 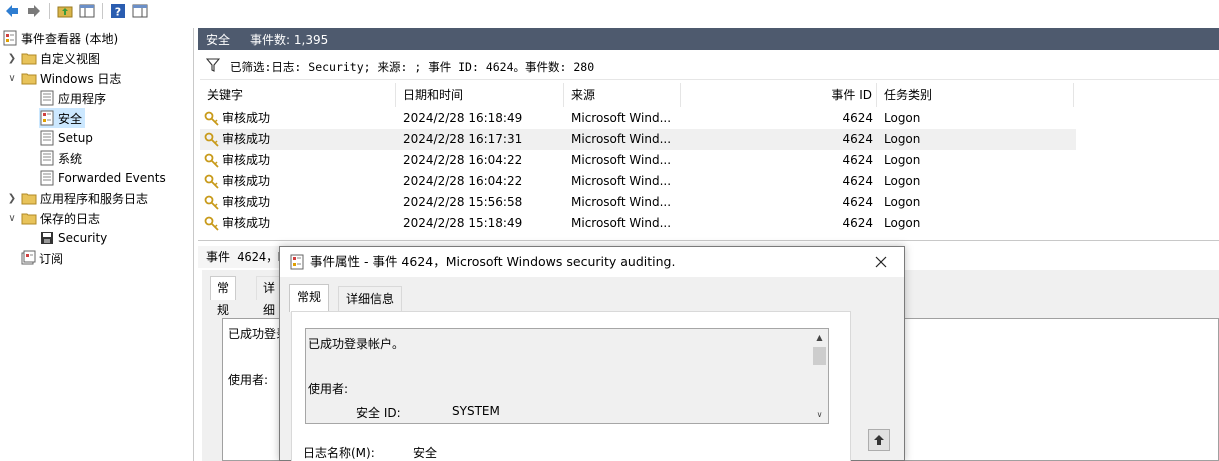 I want to click on help-icon: ?, so click(x=118, y=11).